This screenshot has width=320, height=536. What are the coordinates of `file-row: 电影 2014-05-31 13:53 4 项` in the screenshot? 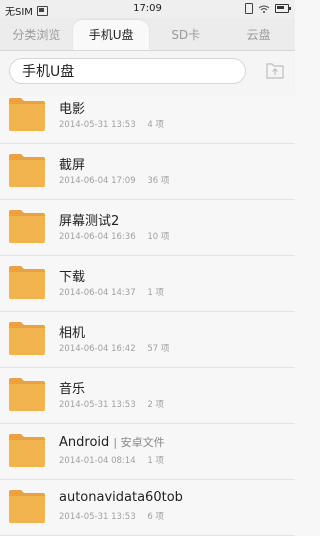 It's located at (147, 116).